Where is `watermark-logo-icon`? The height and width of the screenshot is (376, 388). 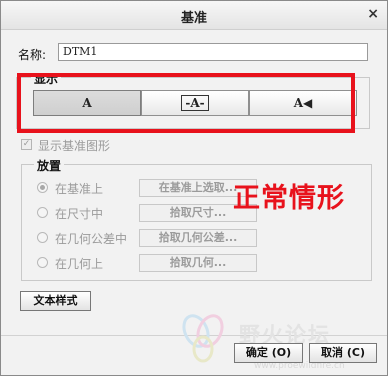
watermark-logo-icon is located at coordinates (203, 338).